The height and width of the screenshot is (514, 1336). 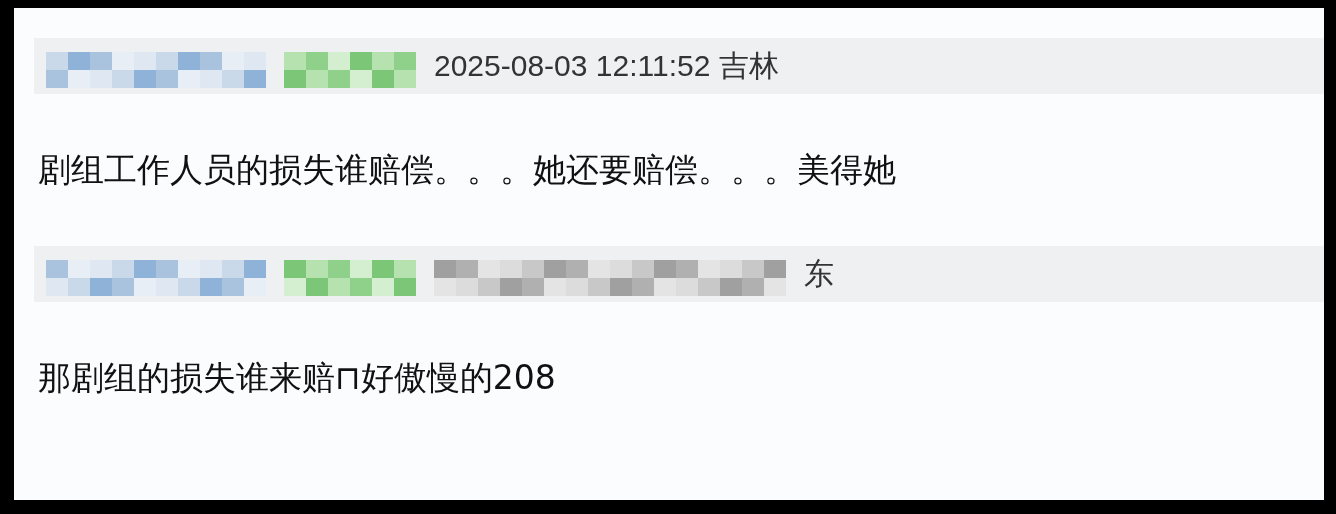 What do you see at coordinates (819, 273) in the screenshot?
I see `comment-meta: 东` at bounding box center [819, 273].